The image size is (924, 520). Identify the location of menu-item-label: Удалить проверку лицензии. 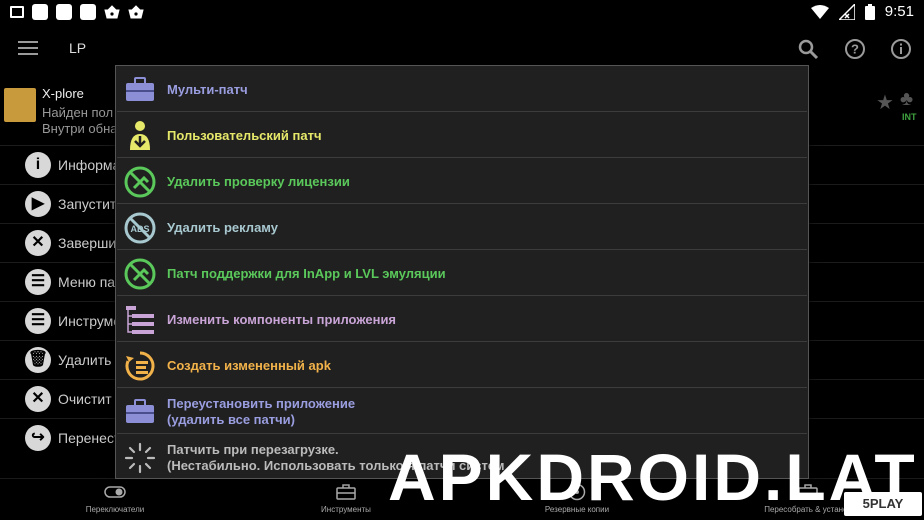
(258, 181).